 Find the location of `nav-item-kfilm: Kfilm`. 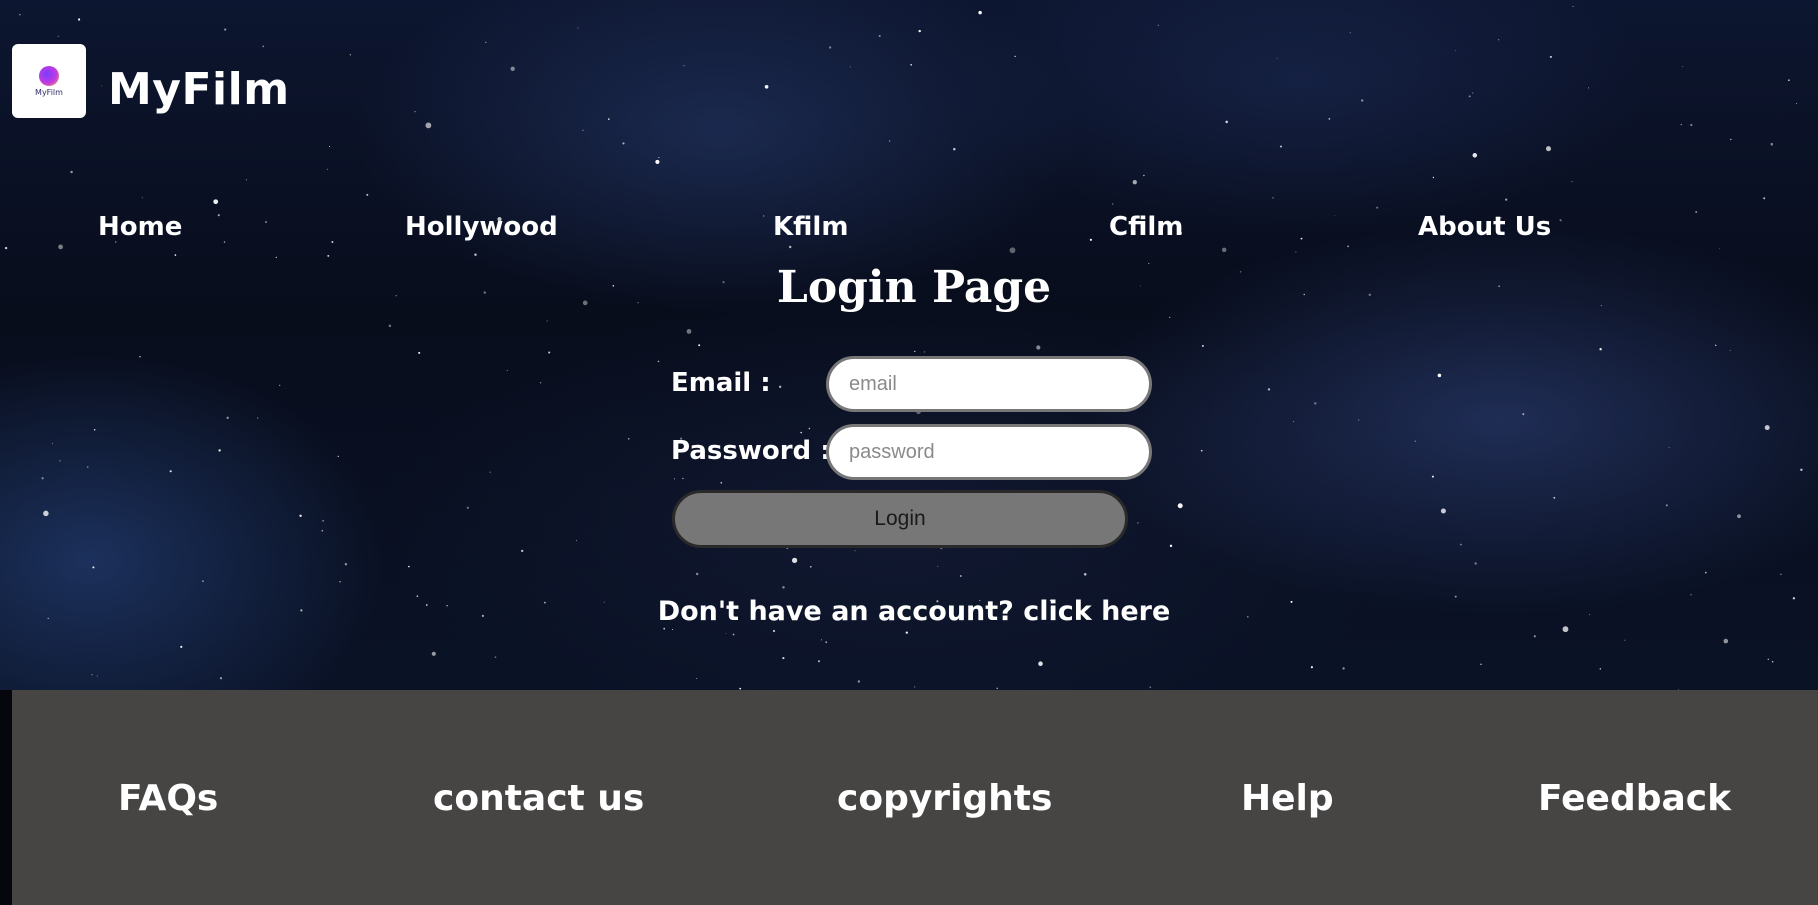

nav-item-kfilm: Kfilm is located at coordinates (810, 227).